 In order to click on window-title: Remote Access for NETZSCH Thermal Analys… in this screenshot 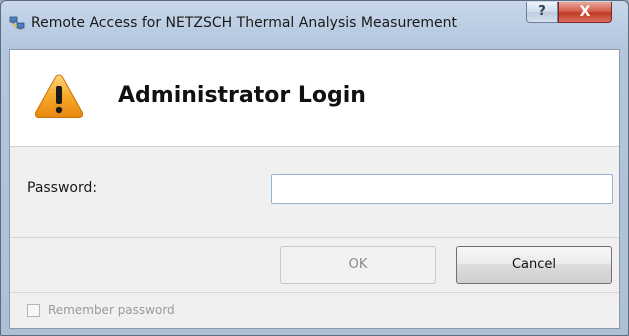, I will do `click(244, 23)`.